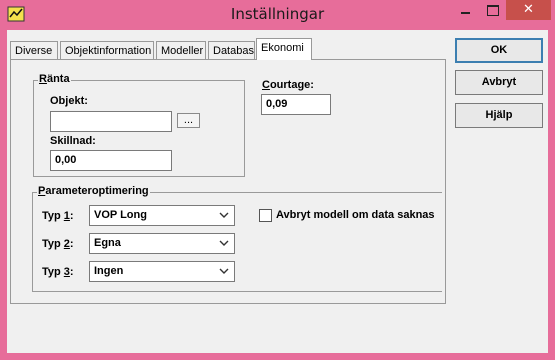 The width and height of the screenshot is (555, 360). I want to click on skillnad-label: Skillnad:, so click(73, 141).